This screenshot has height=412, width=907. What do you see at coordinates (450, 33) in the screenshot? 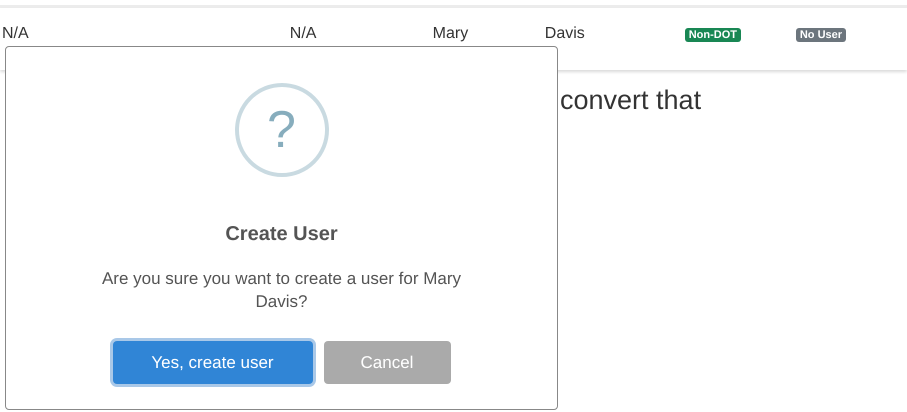
I see `table-cell: Mary` at bounding box center [450, 33].